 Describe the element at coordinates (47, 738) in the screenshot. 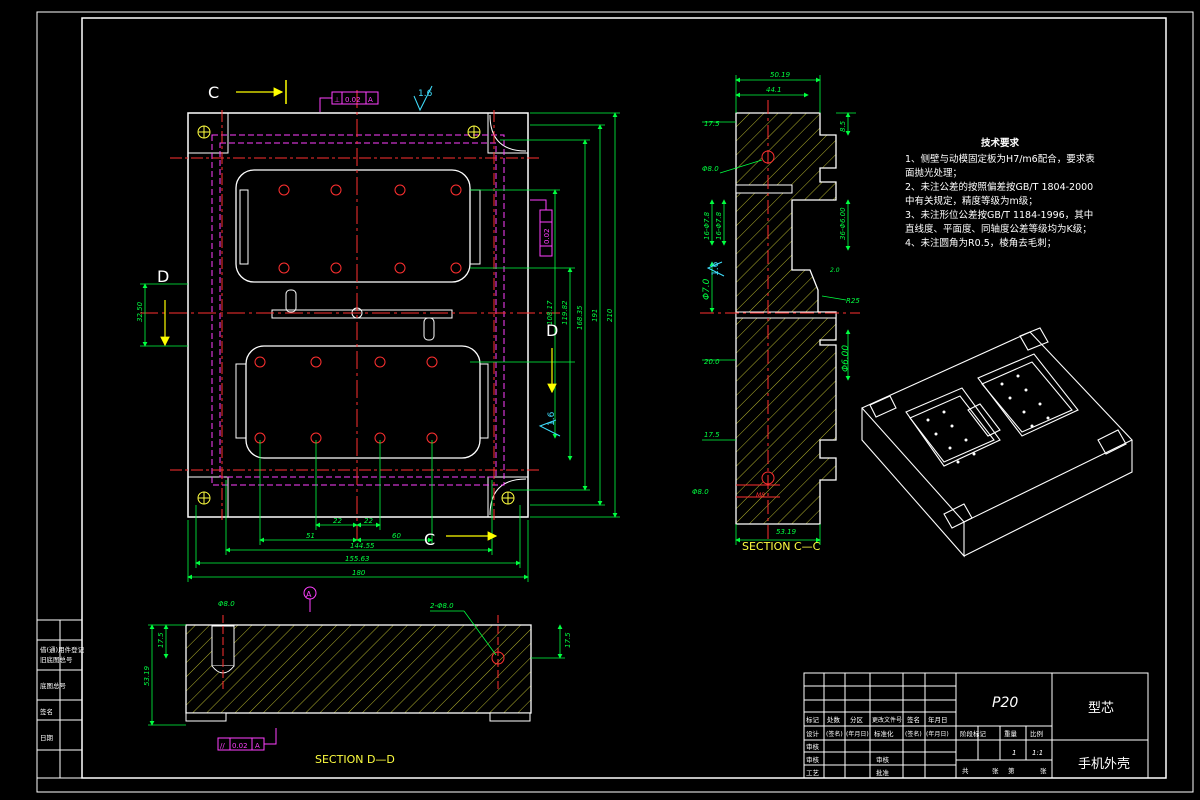

I see `side-strip-cell-4: 日期` at that location.